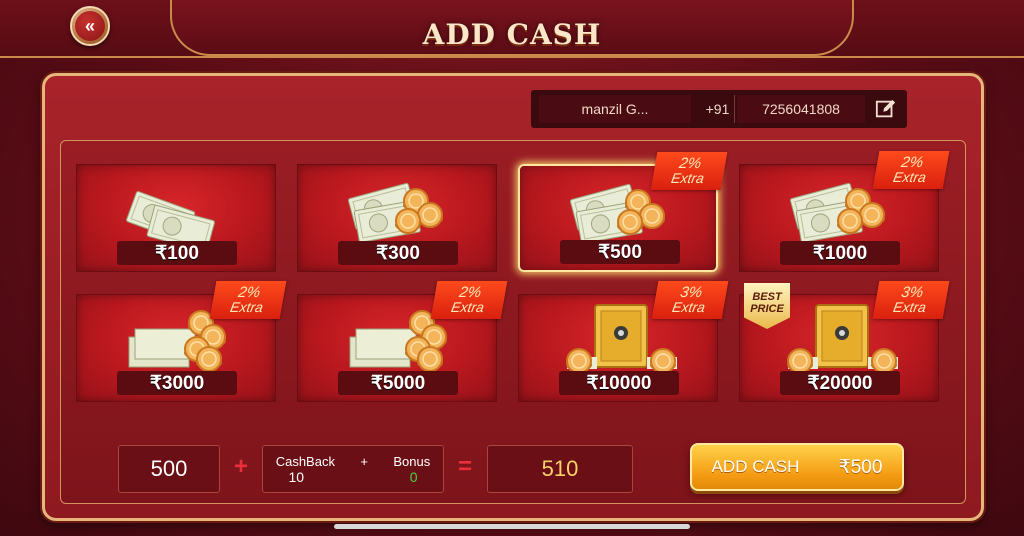  What do you see at coordinates (844, 341) in the screenshot?
I see `package-card: ₹20000 3% Extra BEST PRICE` at bounding box center [844, 341].